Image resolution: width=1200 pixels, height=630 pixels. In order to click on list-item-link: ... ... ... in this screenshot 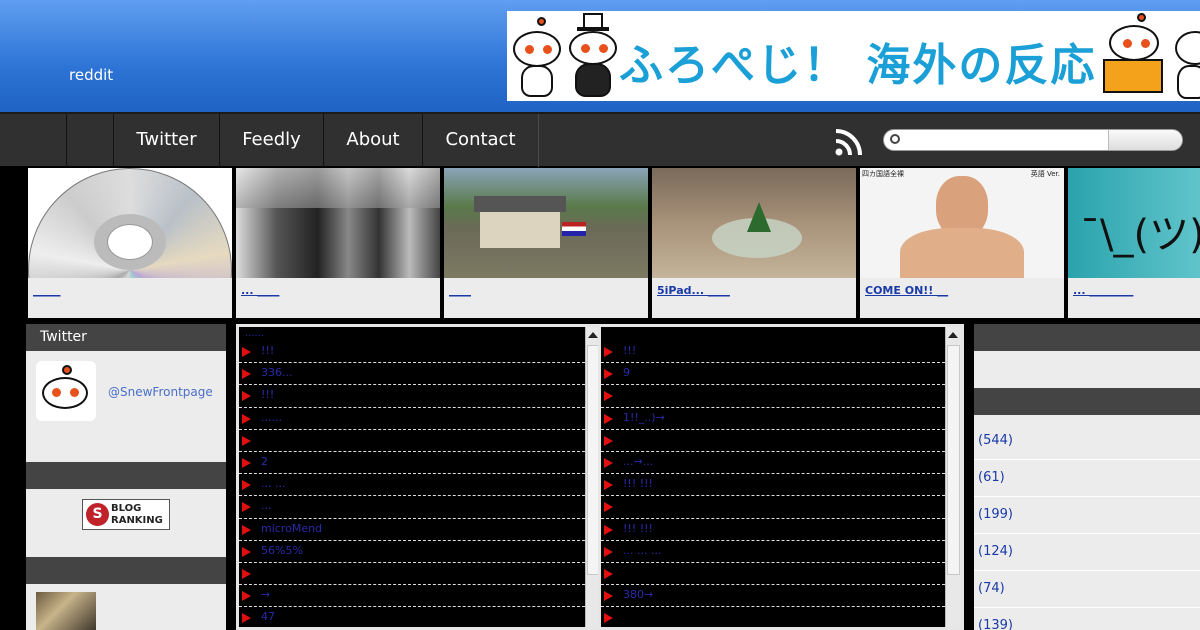, I will do `click(642, 550)`.